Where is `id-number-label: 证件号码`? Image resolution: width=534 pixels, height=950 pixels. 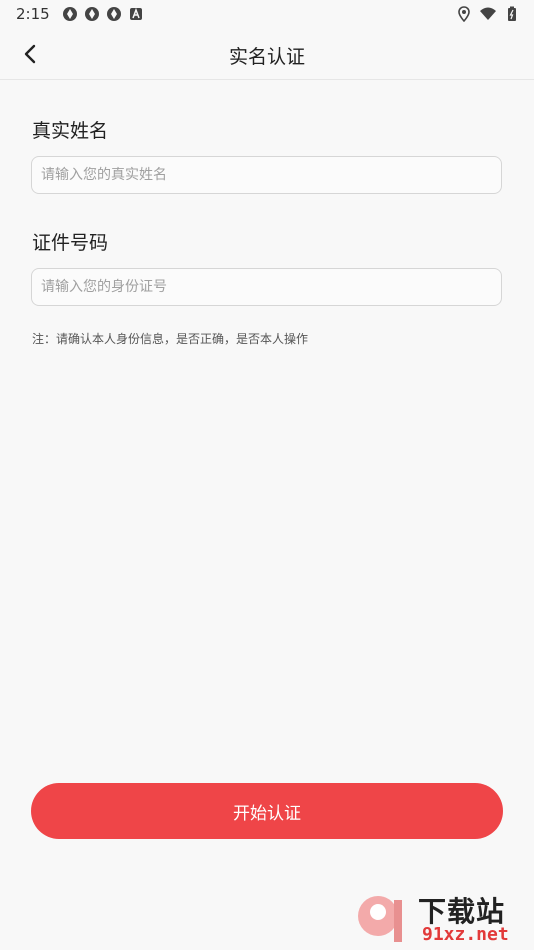
id-number-label: 证件号码 is located at coordinates (70, 243).